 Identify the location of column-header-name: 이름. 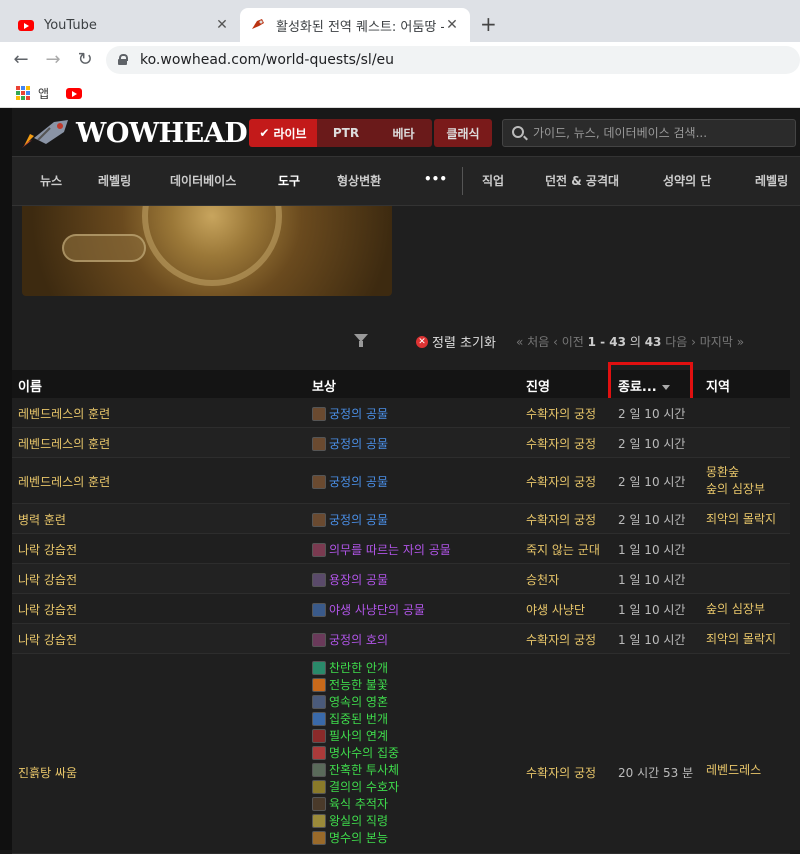
(30, 385).